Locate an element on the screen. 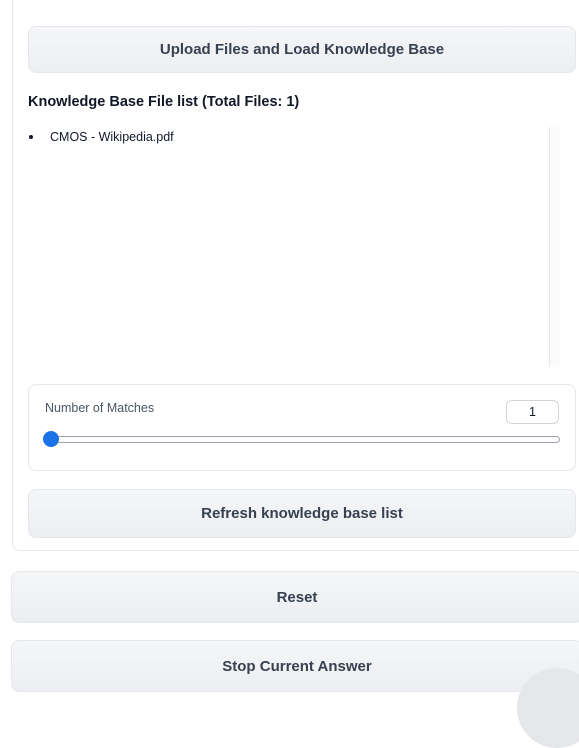 The width and height of the screenshot is (579, 748). number-of-matches-slider-track is located at coordinates (304, 439).